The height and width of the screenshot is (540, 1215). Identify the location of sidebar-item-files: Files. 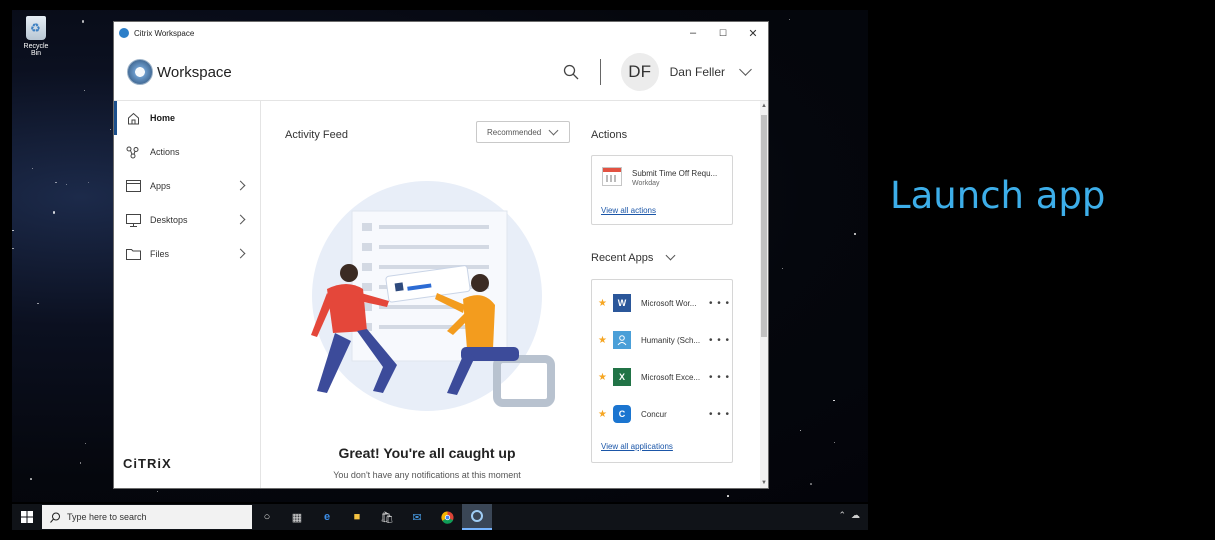
(187, 254).